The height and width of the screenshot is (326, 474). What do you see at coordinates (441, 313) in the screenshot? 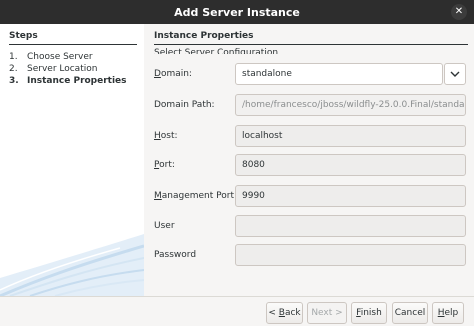
I see `help-button-mnemonic: H` at bounding box center [441, 313].